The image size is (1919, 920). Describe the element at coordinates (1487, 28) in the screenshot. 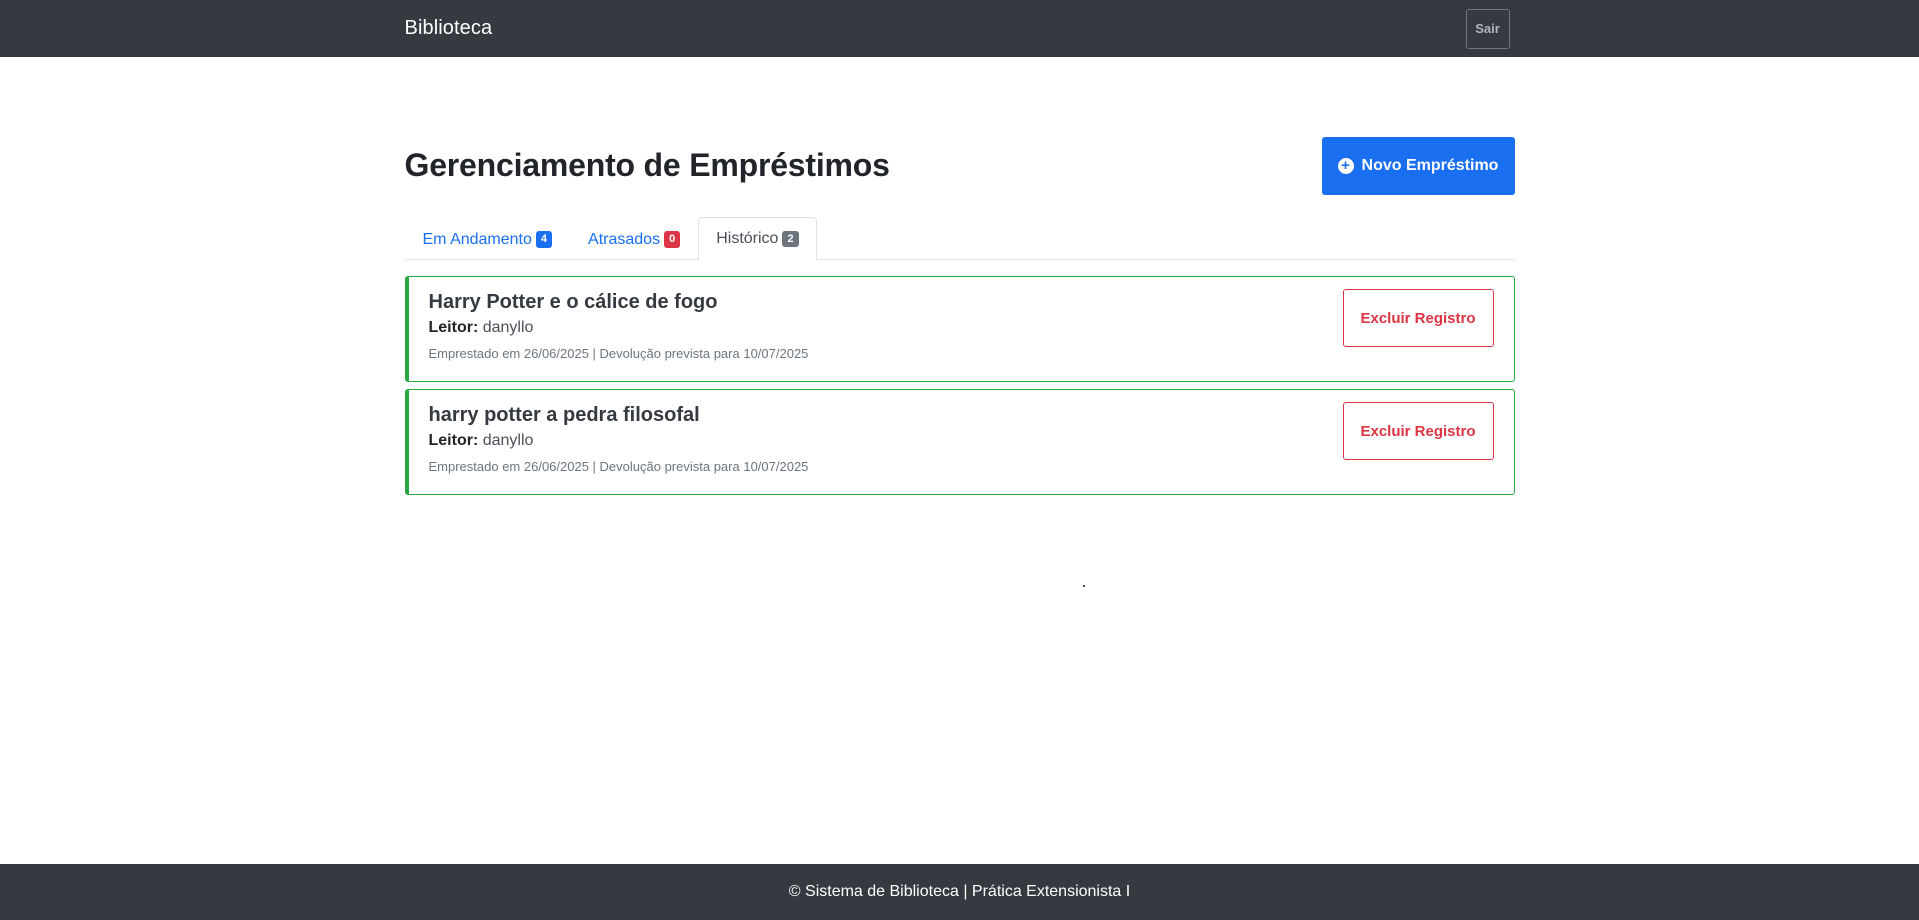

I see `logout-button: Sair` at that location.